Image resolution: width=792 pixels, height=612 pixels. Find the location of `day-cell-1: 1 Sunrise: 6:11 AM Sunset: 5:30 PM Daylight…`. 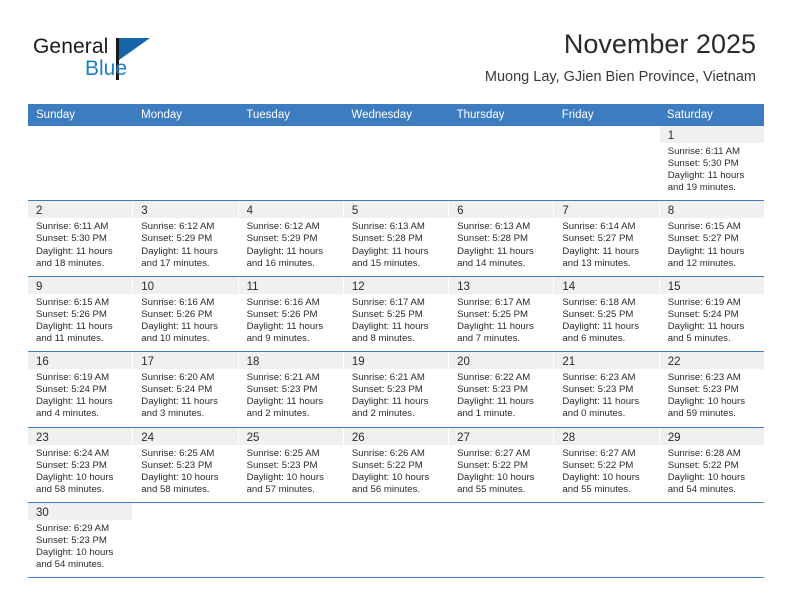

day-cell-1: 1 Sunrise: 6:11 AM Sunset: 5:30 PM Daylight… is located at coordinates (711, 163).